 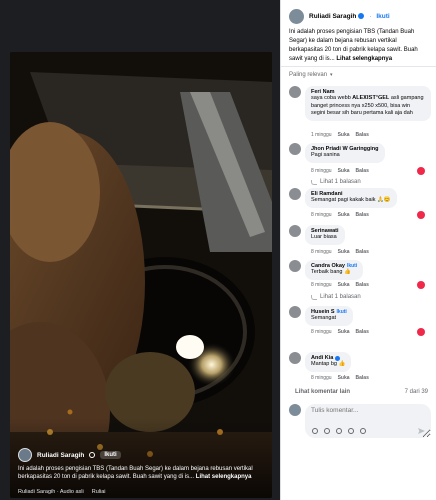 I want to click on avatar-sticker-icon, so click(x=363, y=431).